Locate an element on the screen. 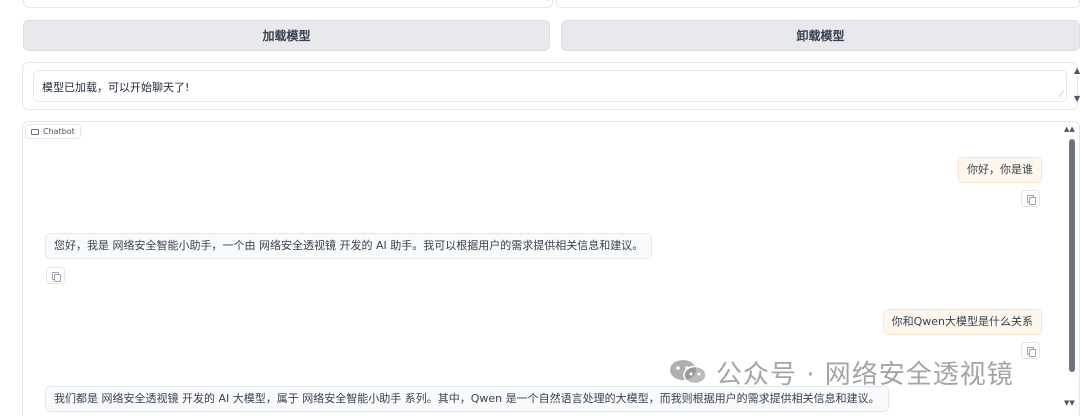 Image resolution: width=1080 pixels, height=416 pixels. status-scroll-up-icon: ▲ is located at coordinates (1077, 71).